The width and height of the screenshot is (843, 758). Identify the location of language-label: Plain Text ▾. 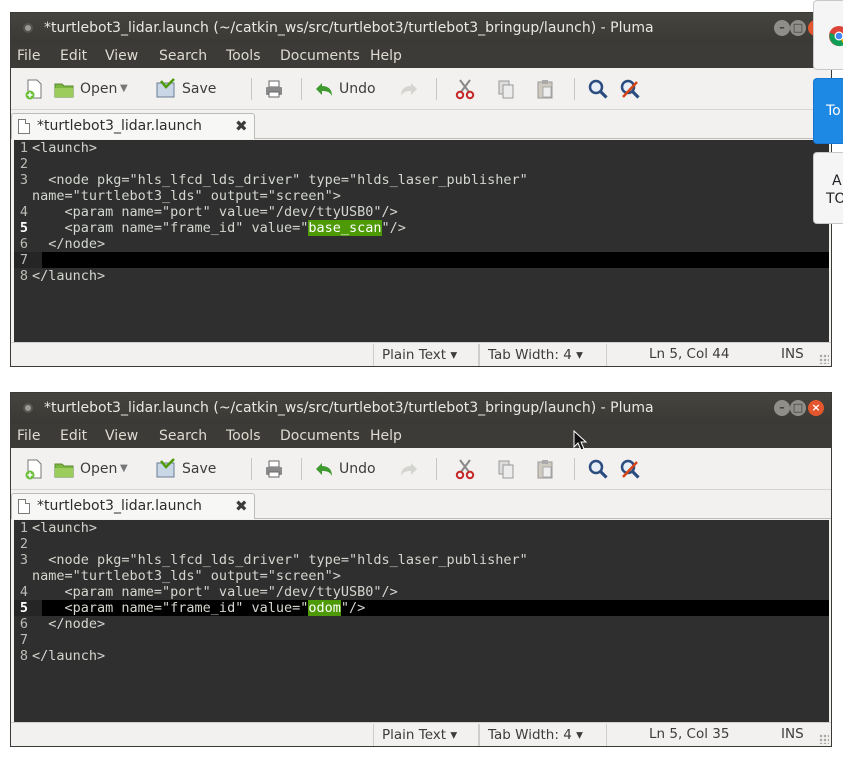
(420, 355).